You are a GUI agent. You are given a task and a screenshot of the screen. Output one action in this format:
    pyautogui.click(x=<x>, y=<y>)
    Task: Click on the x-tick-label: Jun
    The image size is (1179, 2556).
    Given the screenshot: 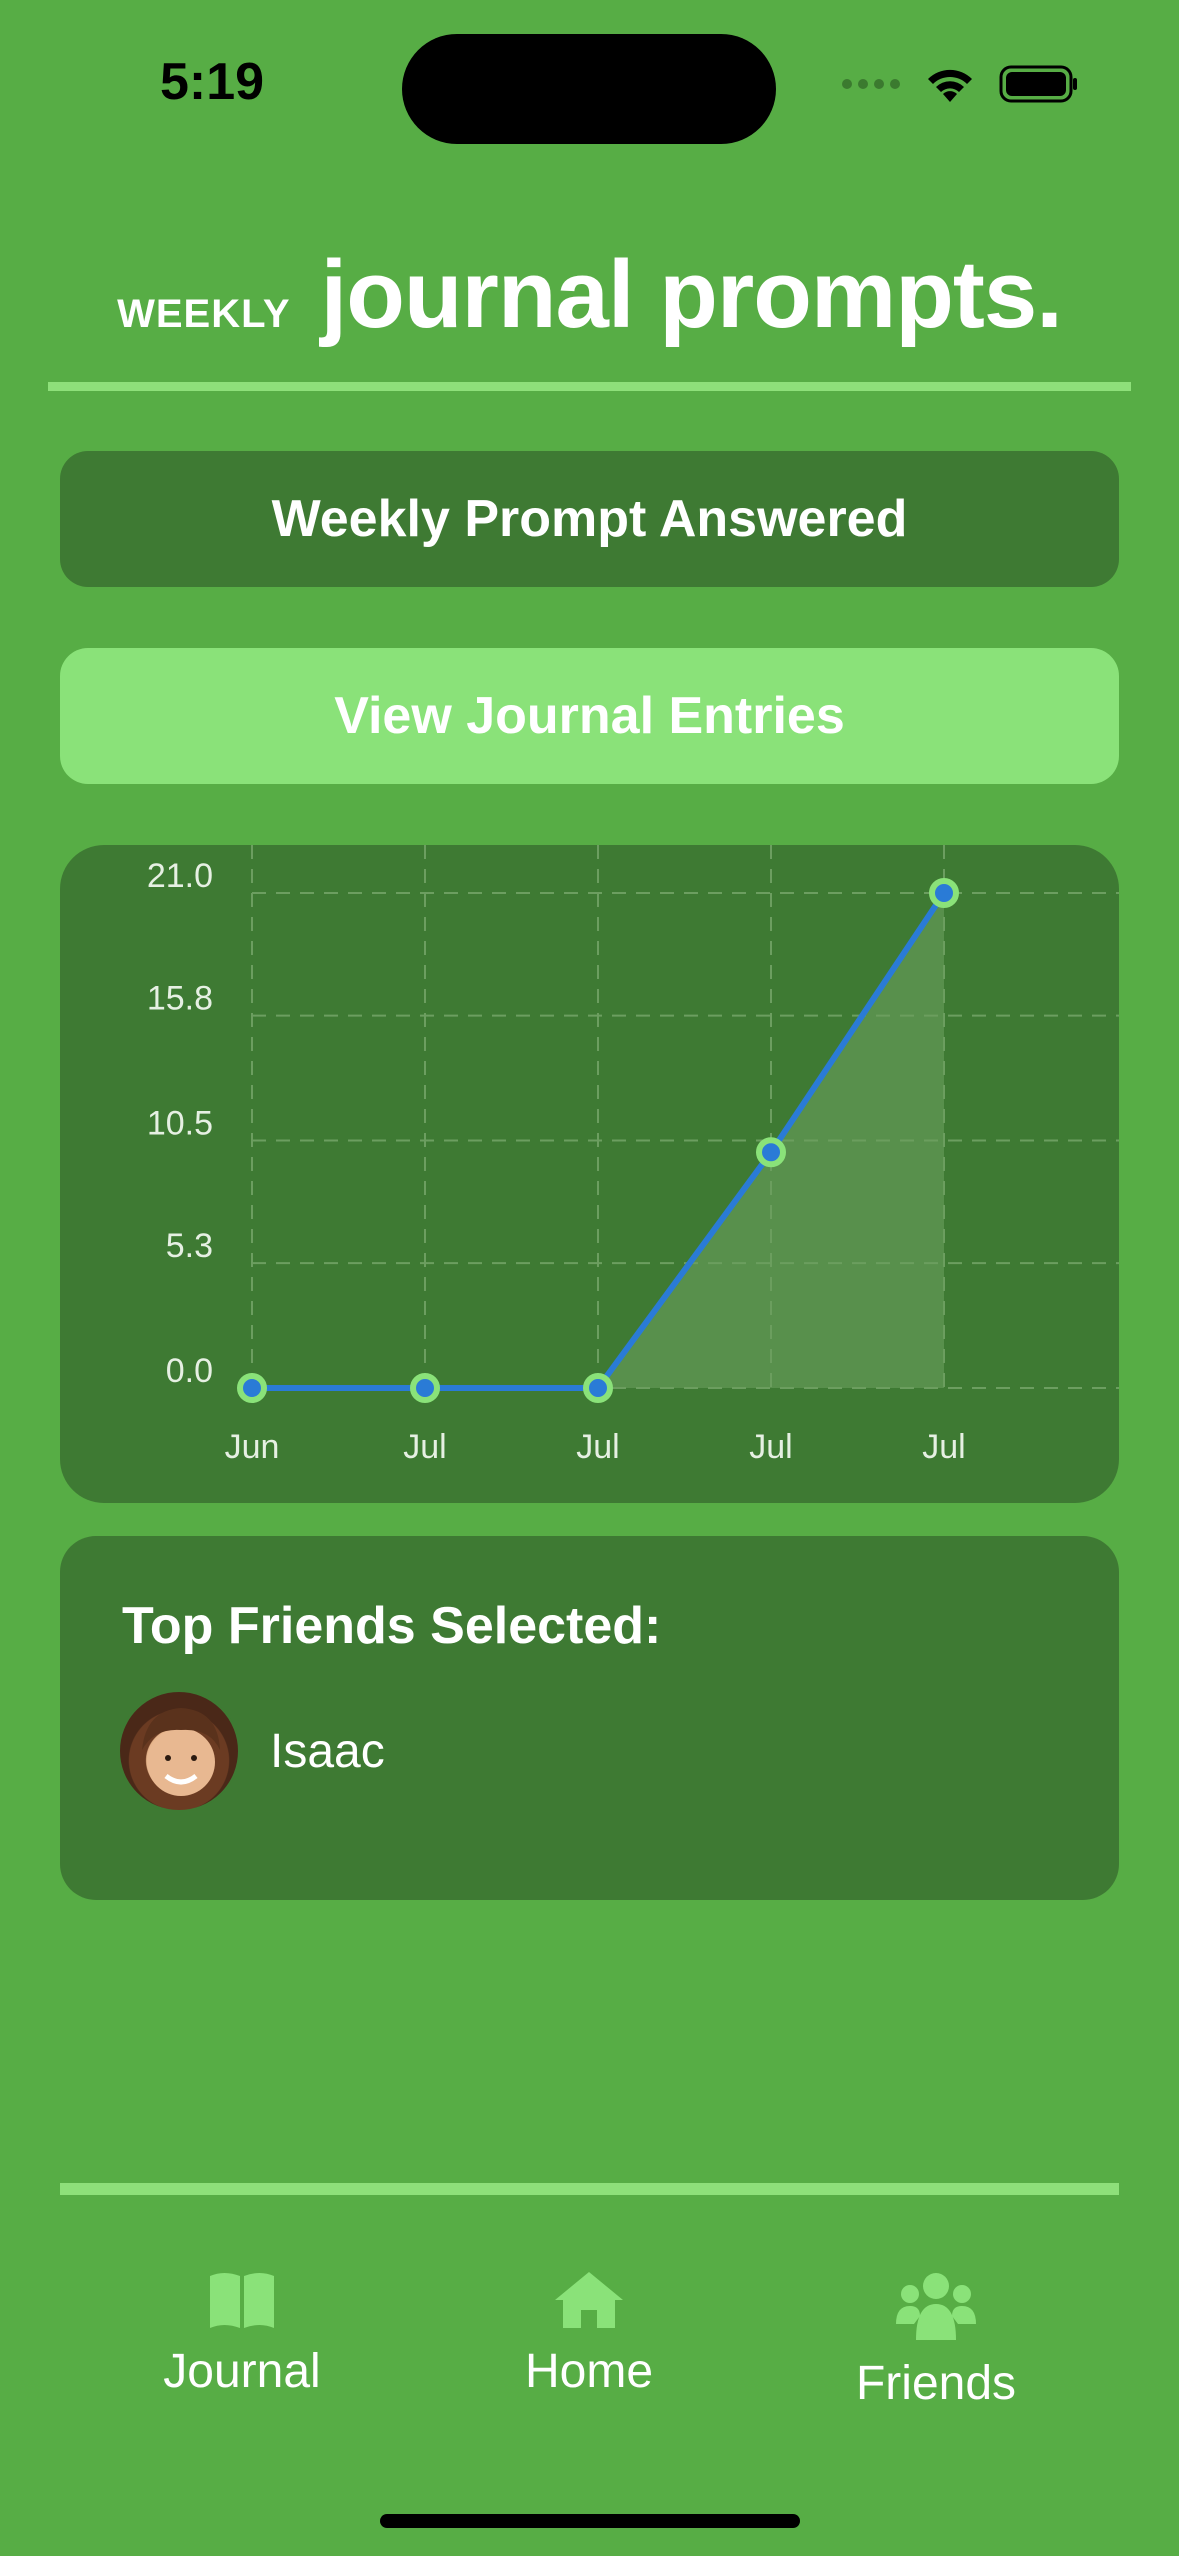 What is the action you would take?
    pyautogui.click(x=252, y=1447)
    